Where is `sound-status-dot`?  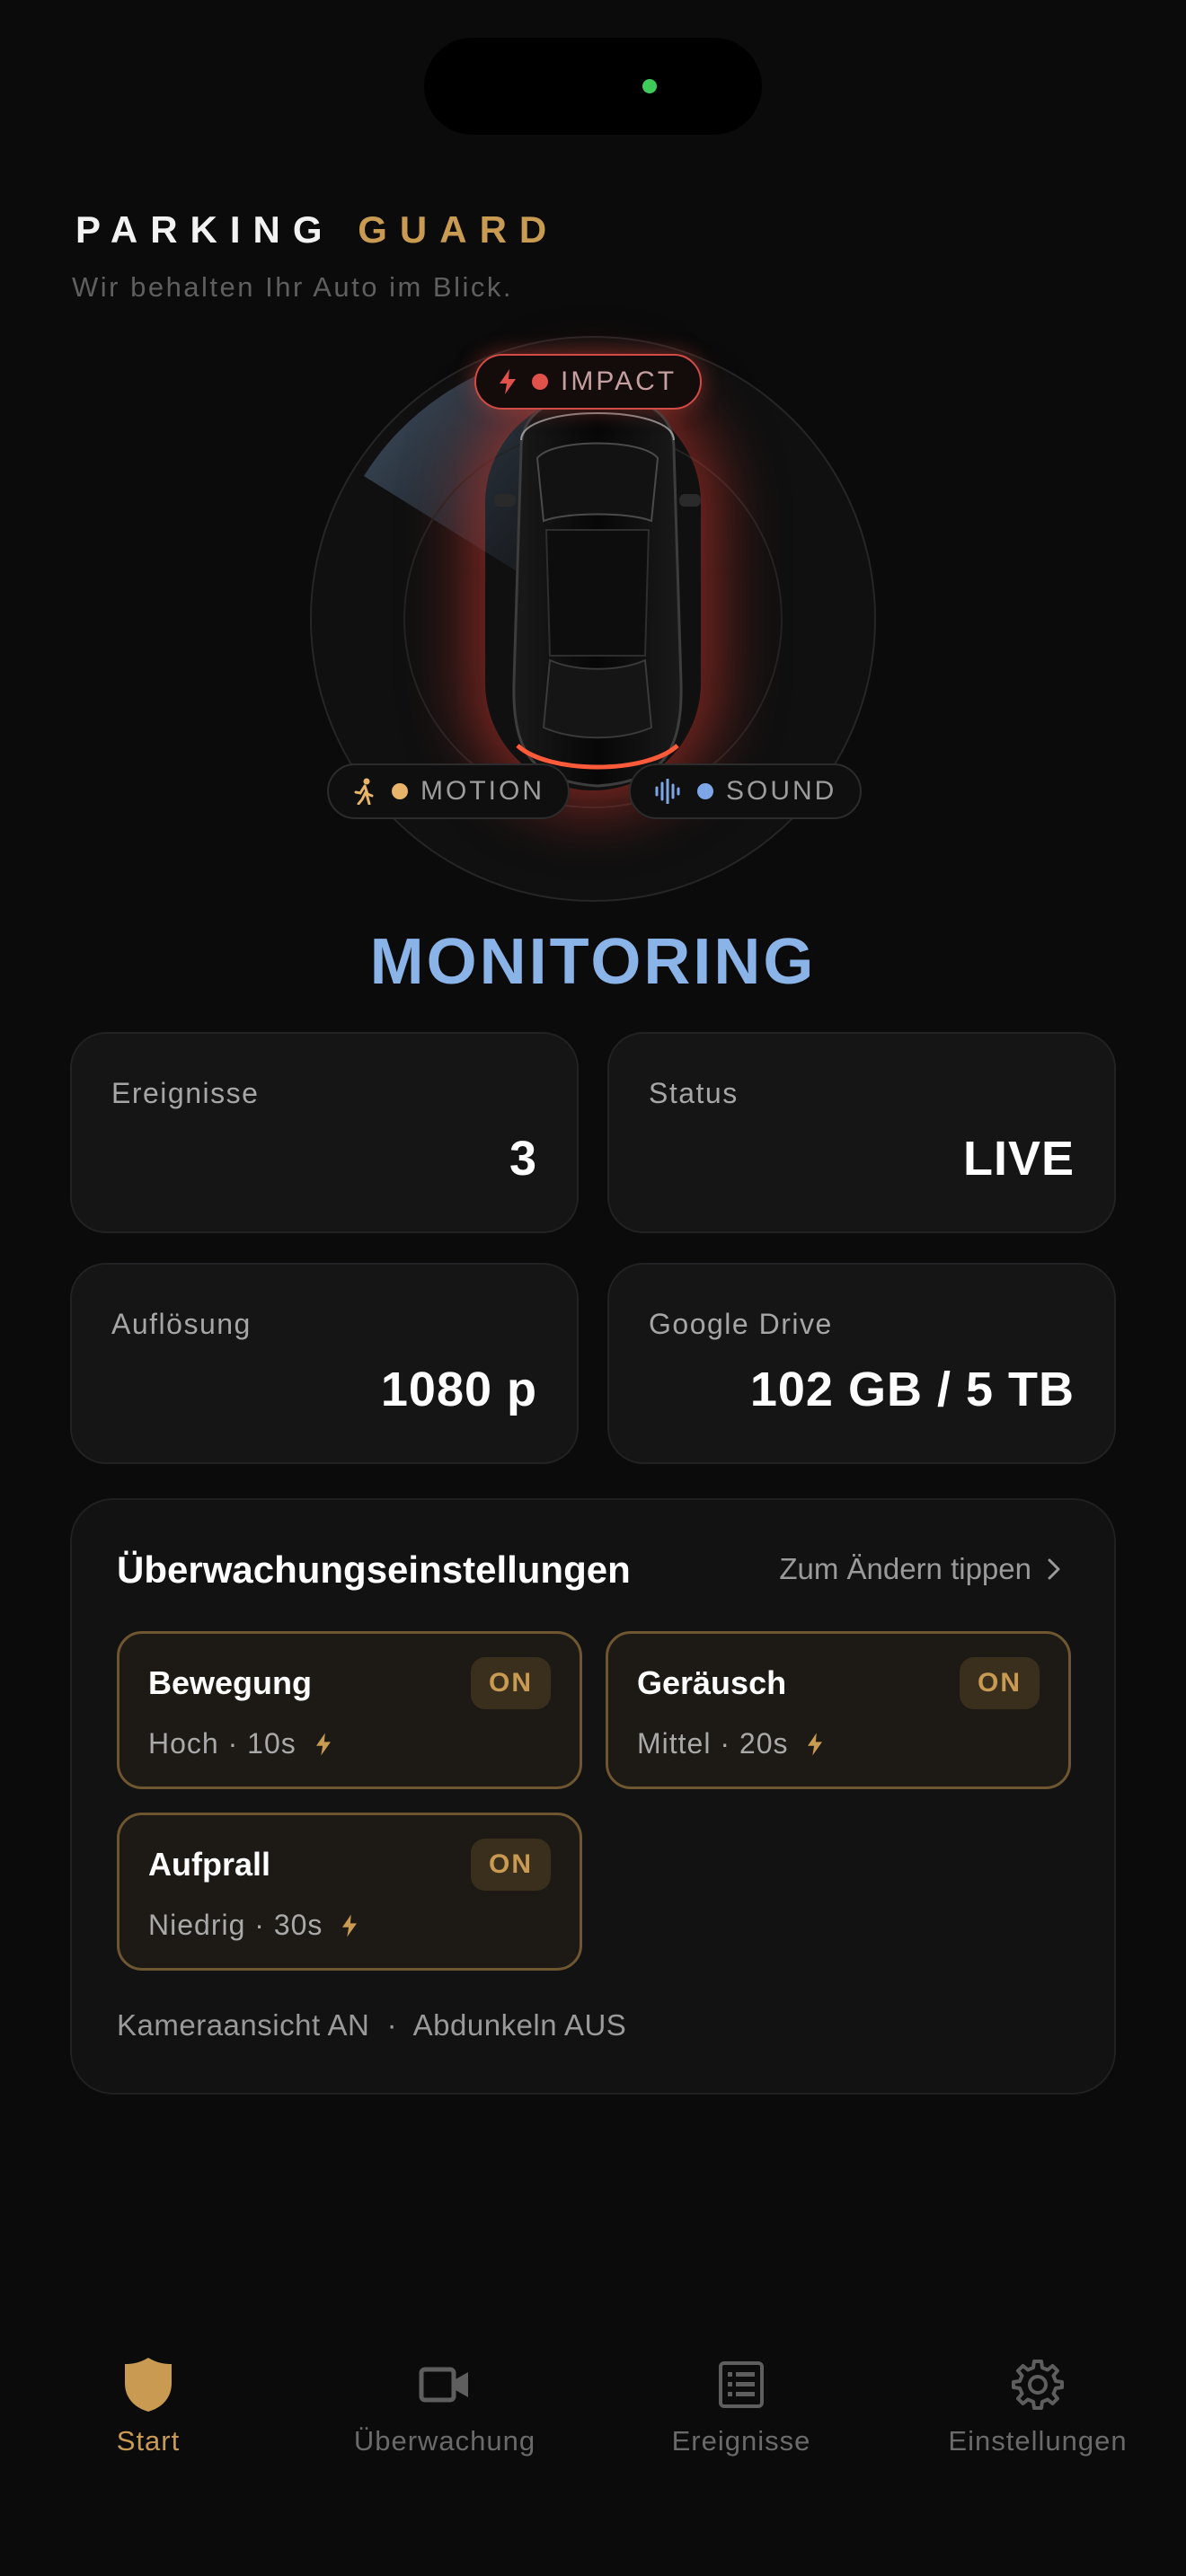 sound-status-dot is located at coordinates (705, 791).